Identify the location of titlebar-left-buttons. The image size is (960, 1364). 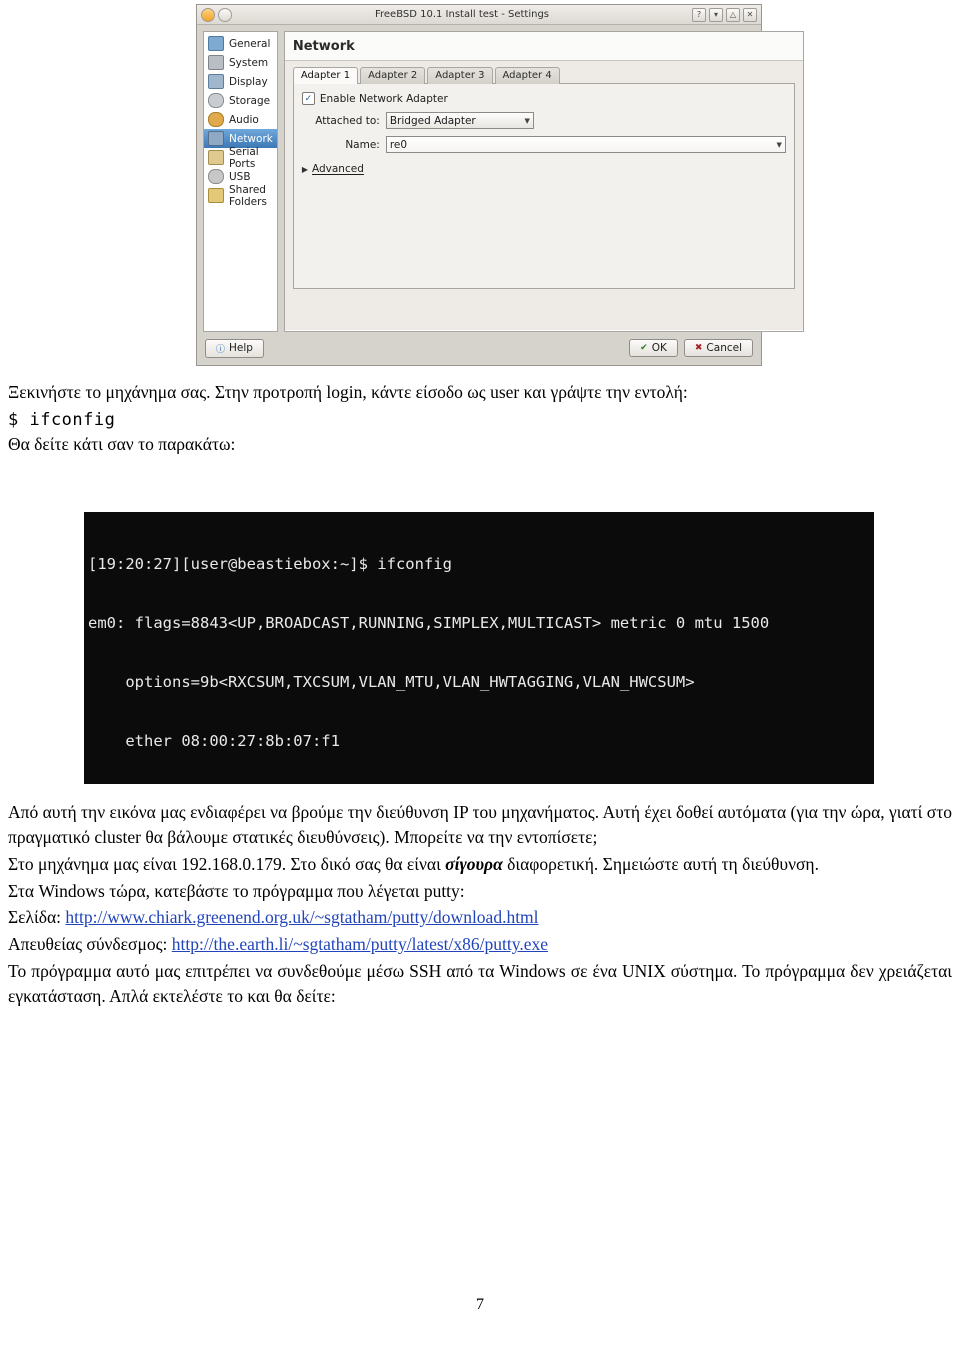
(216, 14).